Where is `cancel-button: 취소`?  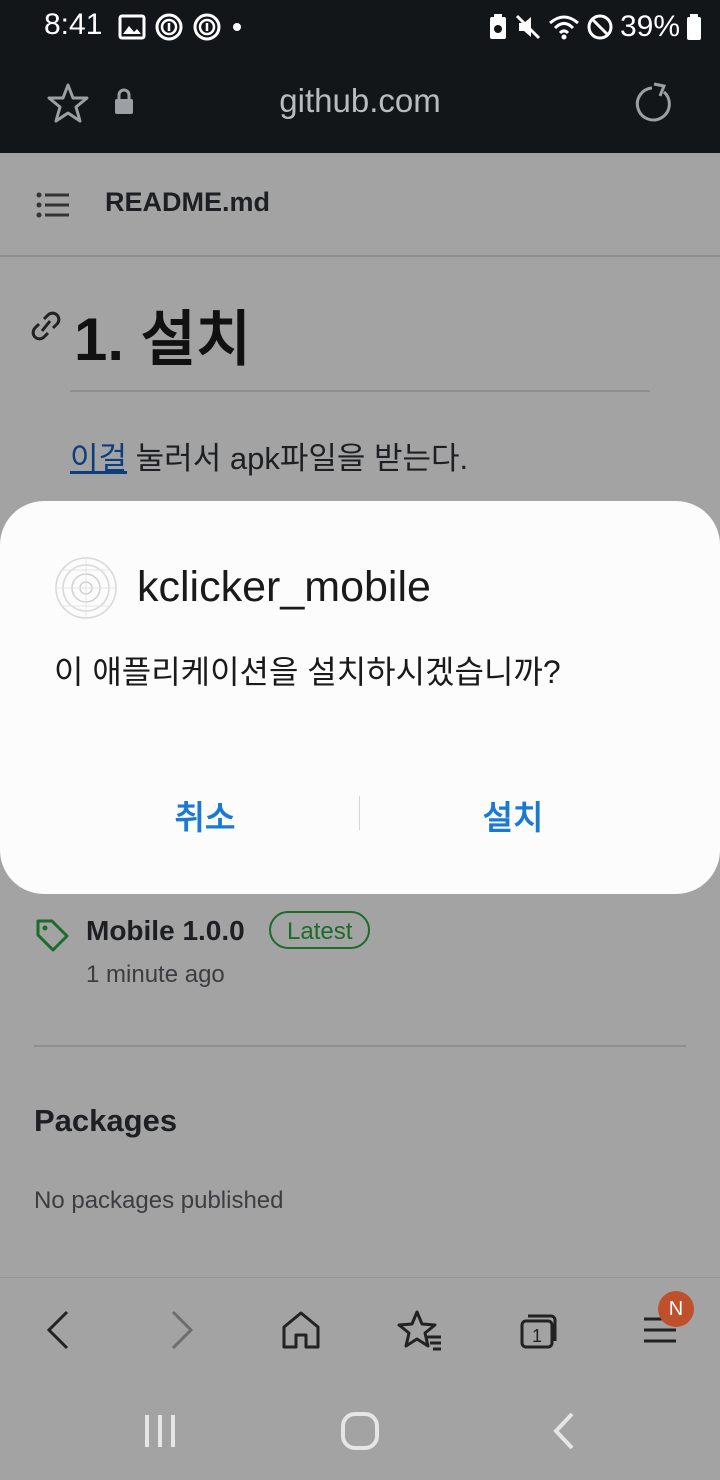 cancel-button: 취소 is located at coordinates (205, 815).